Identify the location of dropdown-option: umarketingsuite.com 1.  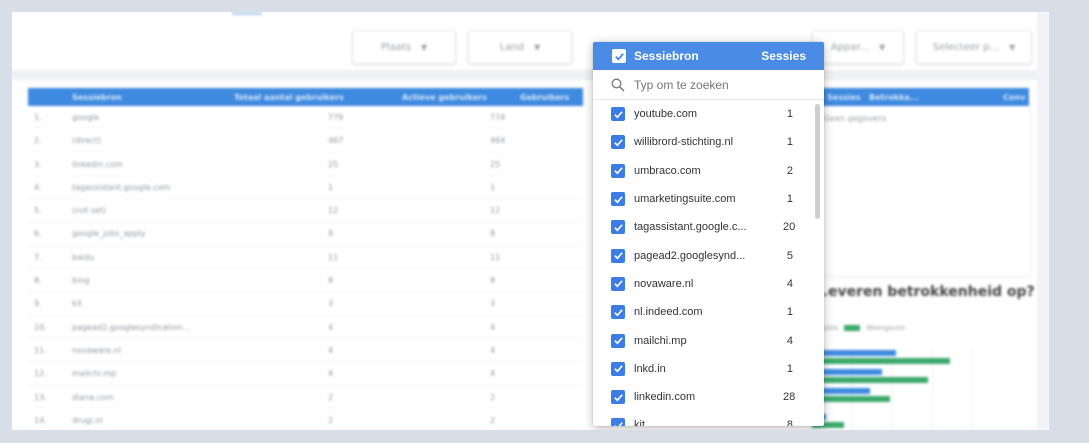
(708, 199).